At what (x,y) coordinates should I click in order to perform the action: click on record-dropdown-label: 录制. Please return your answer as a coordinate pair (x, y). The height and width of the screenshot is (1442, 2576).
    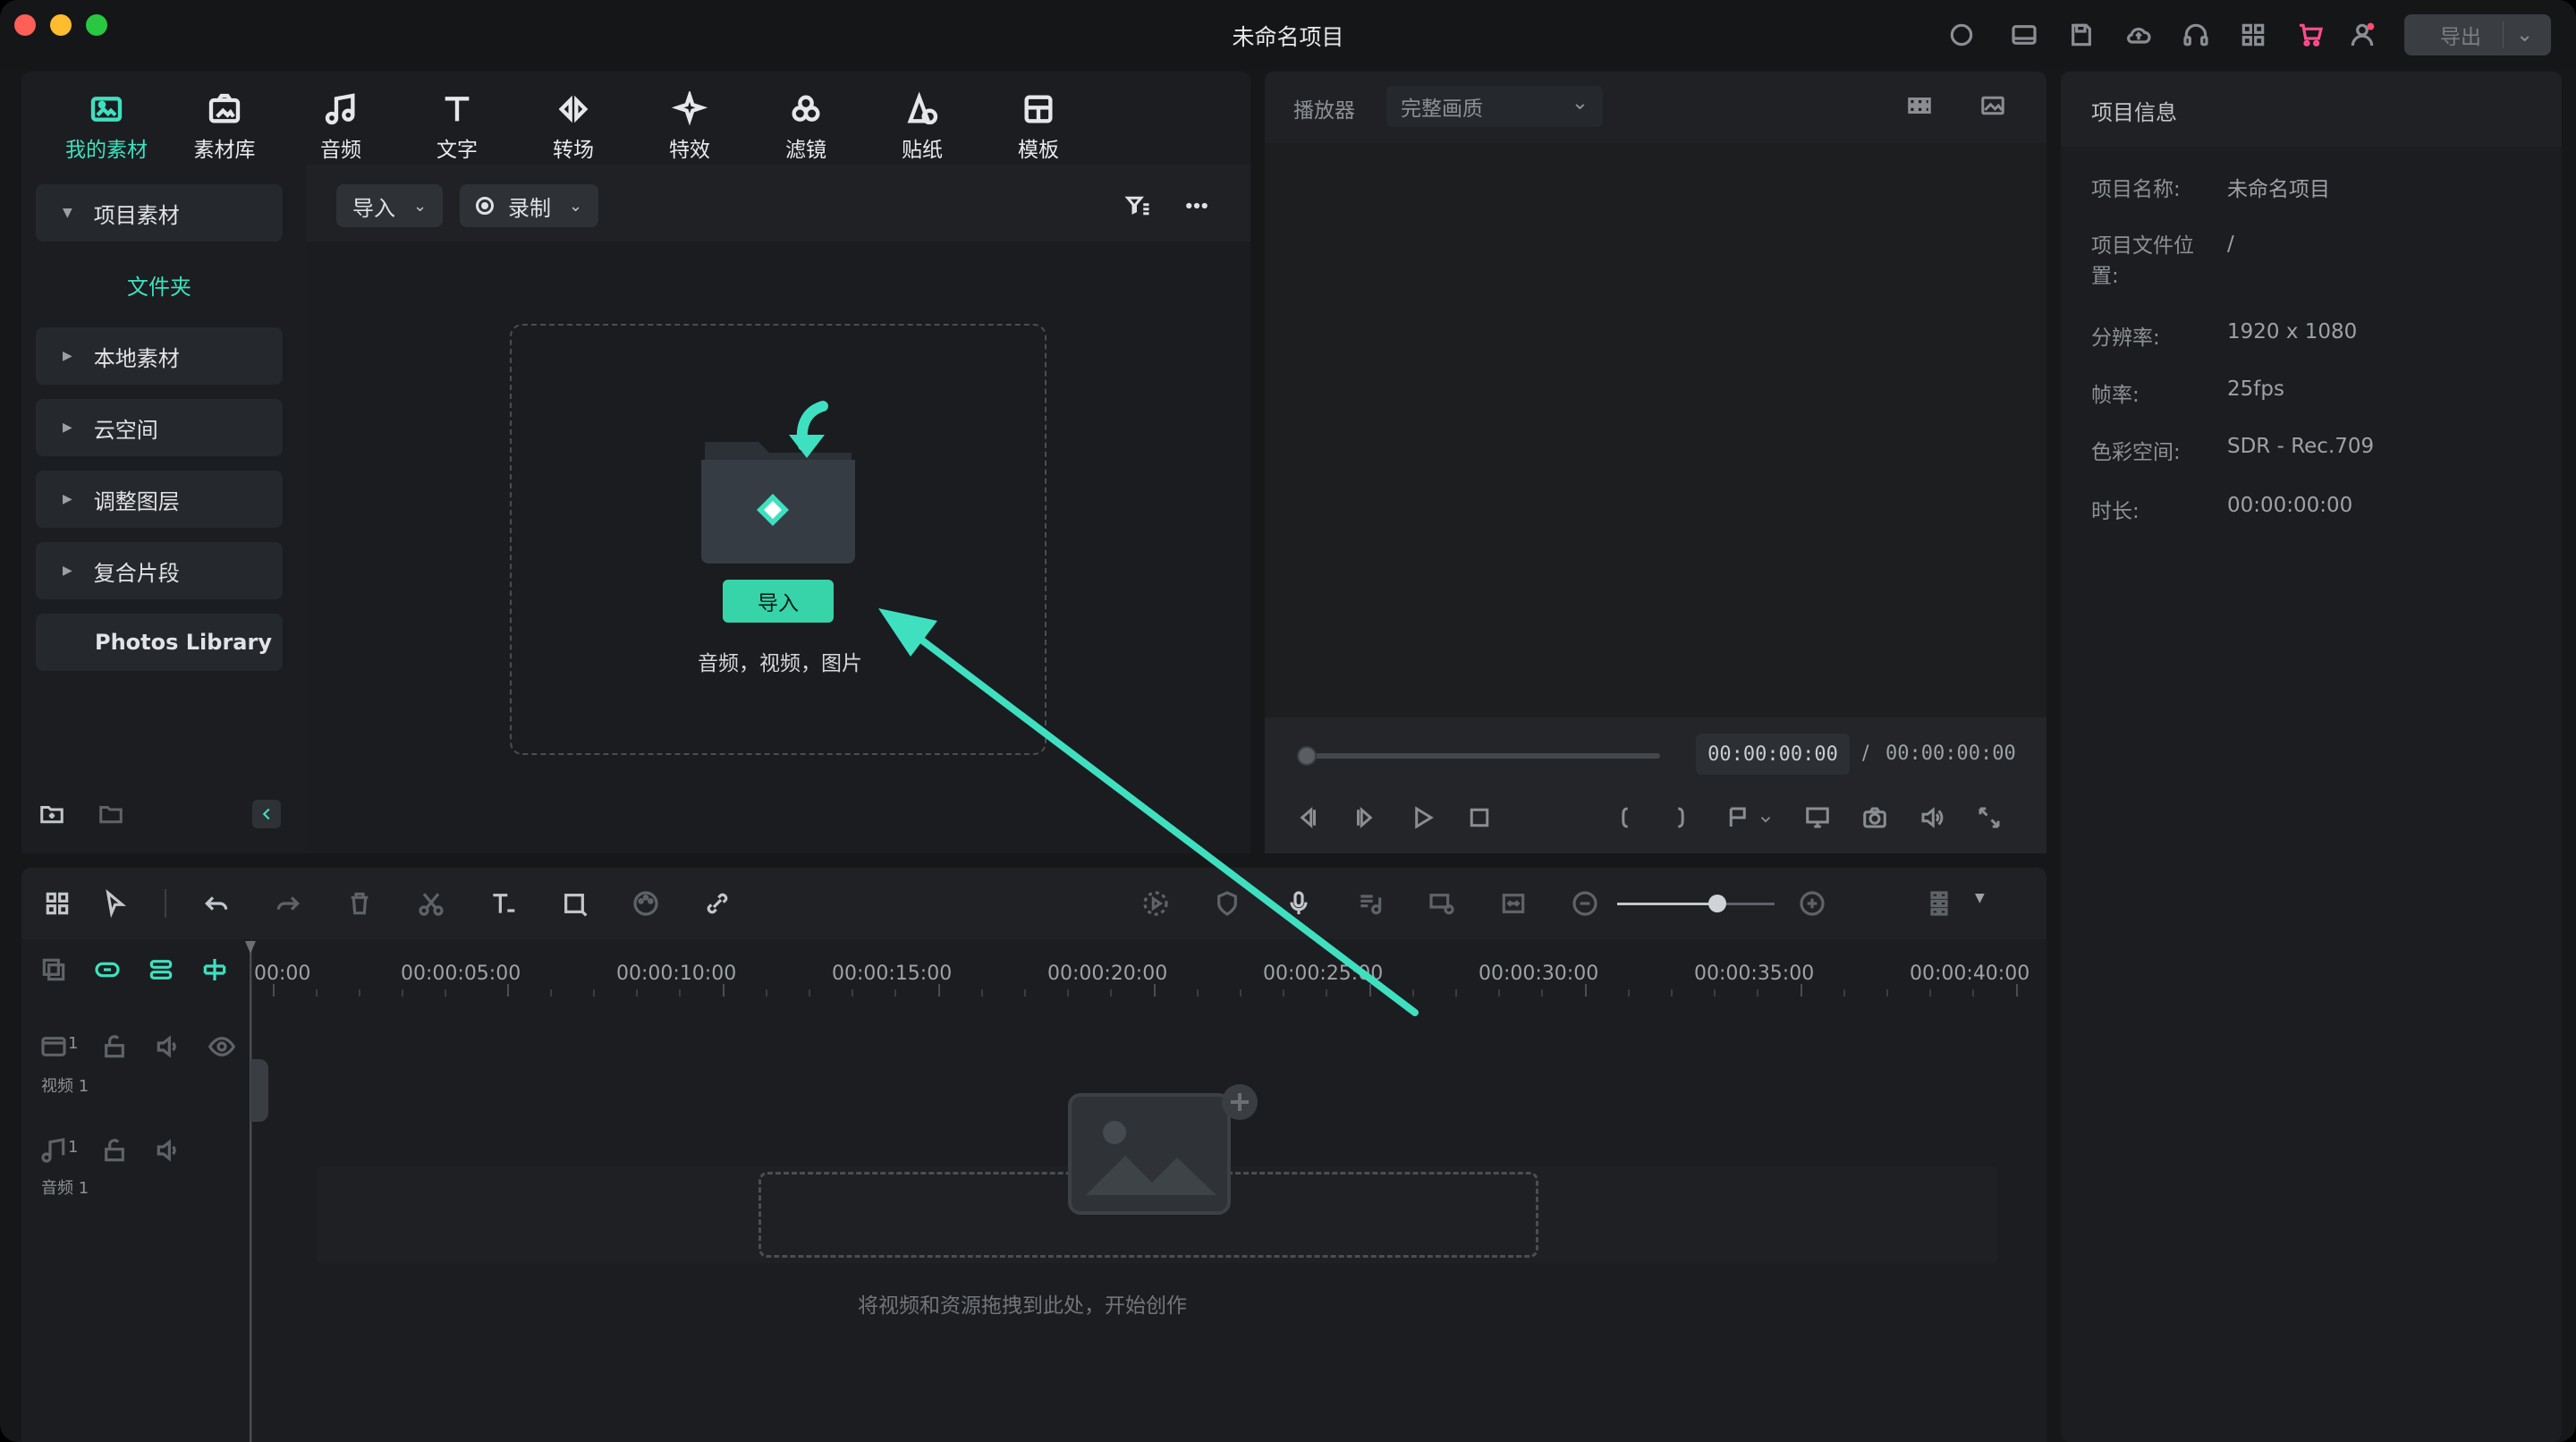
    Looking at the image, I should click on (529, 208).